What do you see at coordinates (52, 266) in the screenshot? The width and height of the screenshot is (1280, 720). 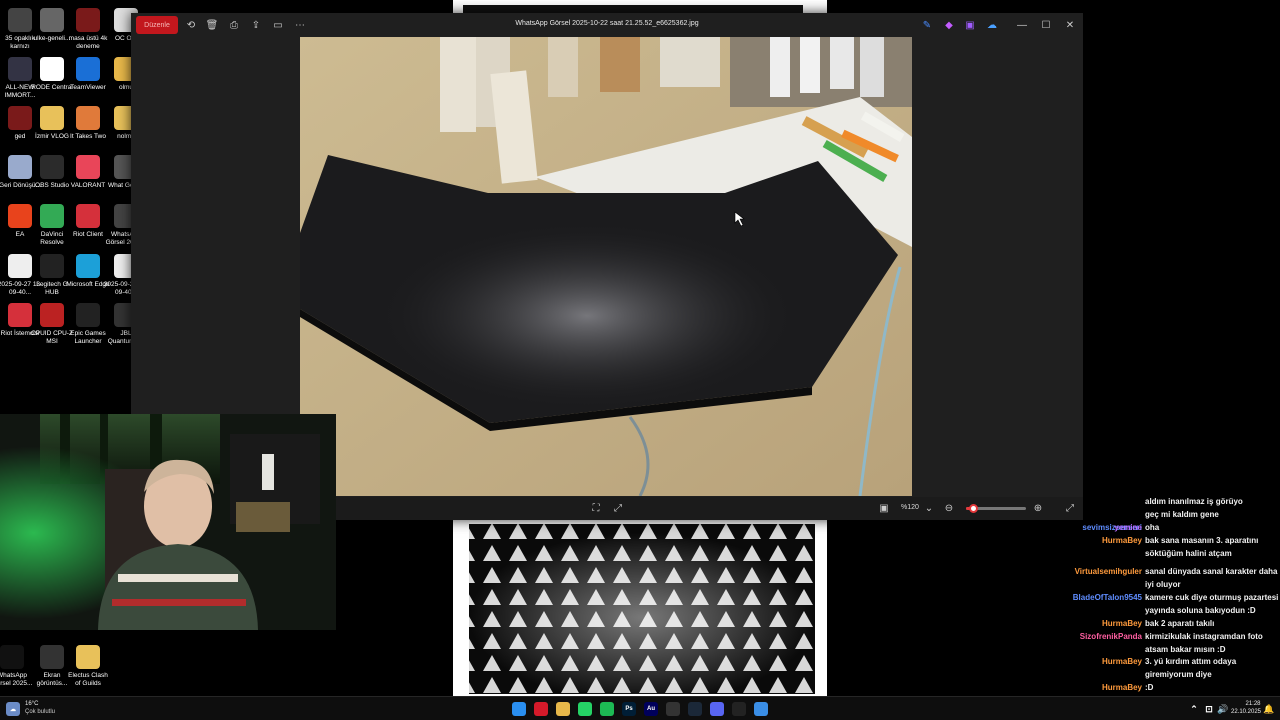 I see `logitech-icon` at bounding box center [52, 266].